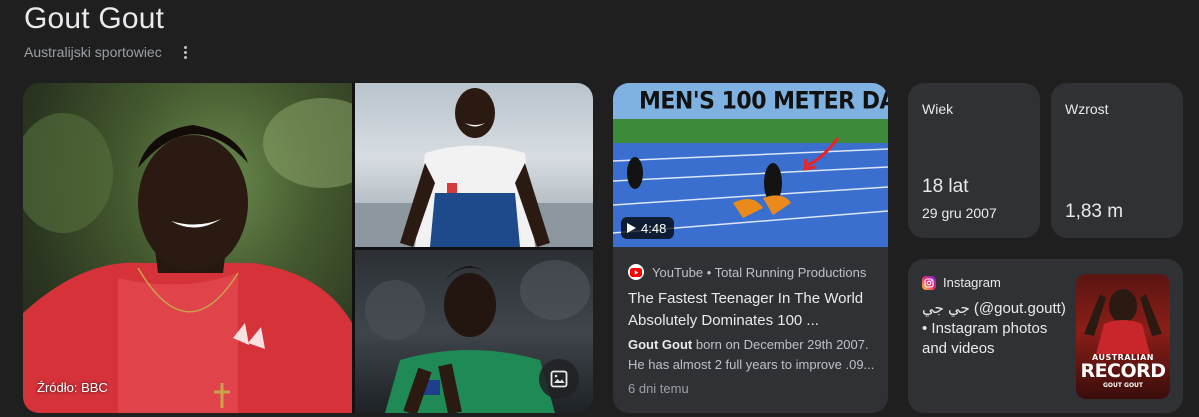 Image resolution: width=1199 pixels, height=417 pixels. What do you see at coordinates (474, 331) in the screenshot?
I see `gallery-image-bottom-right` at bounding box center [474, 331].